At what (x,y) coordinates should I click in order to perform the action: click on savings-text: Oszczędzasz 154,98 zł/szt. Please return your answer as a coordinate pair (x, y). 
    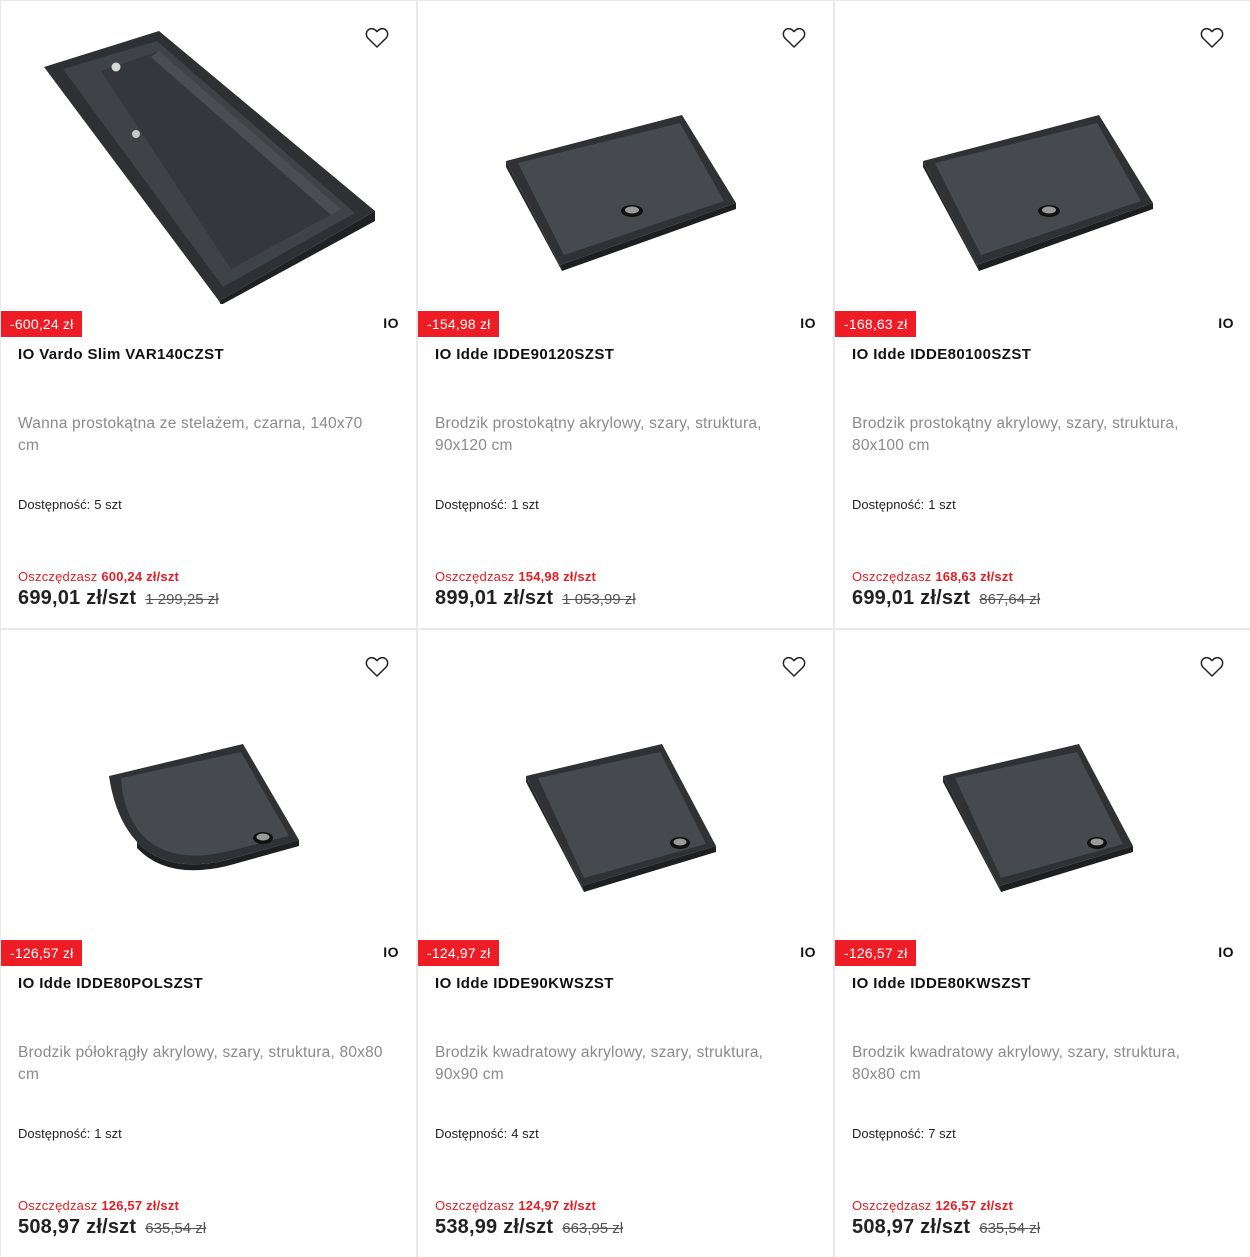
    Looking at the image, I should click on (515, 576).